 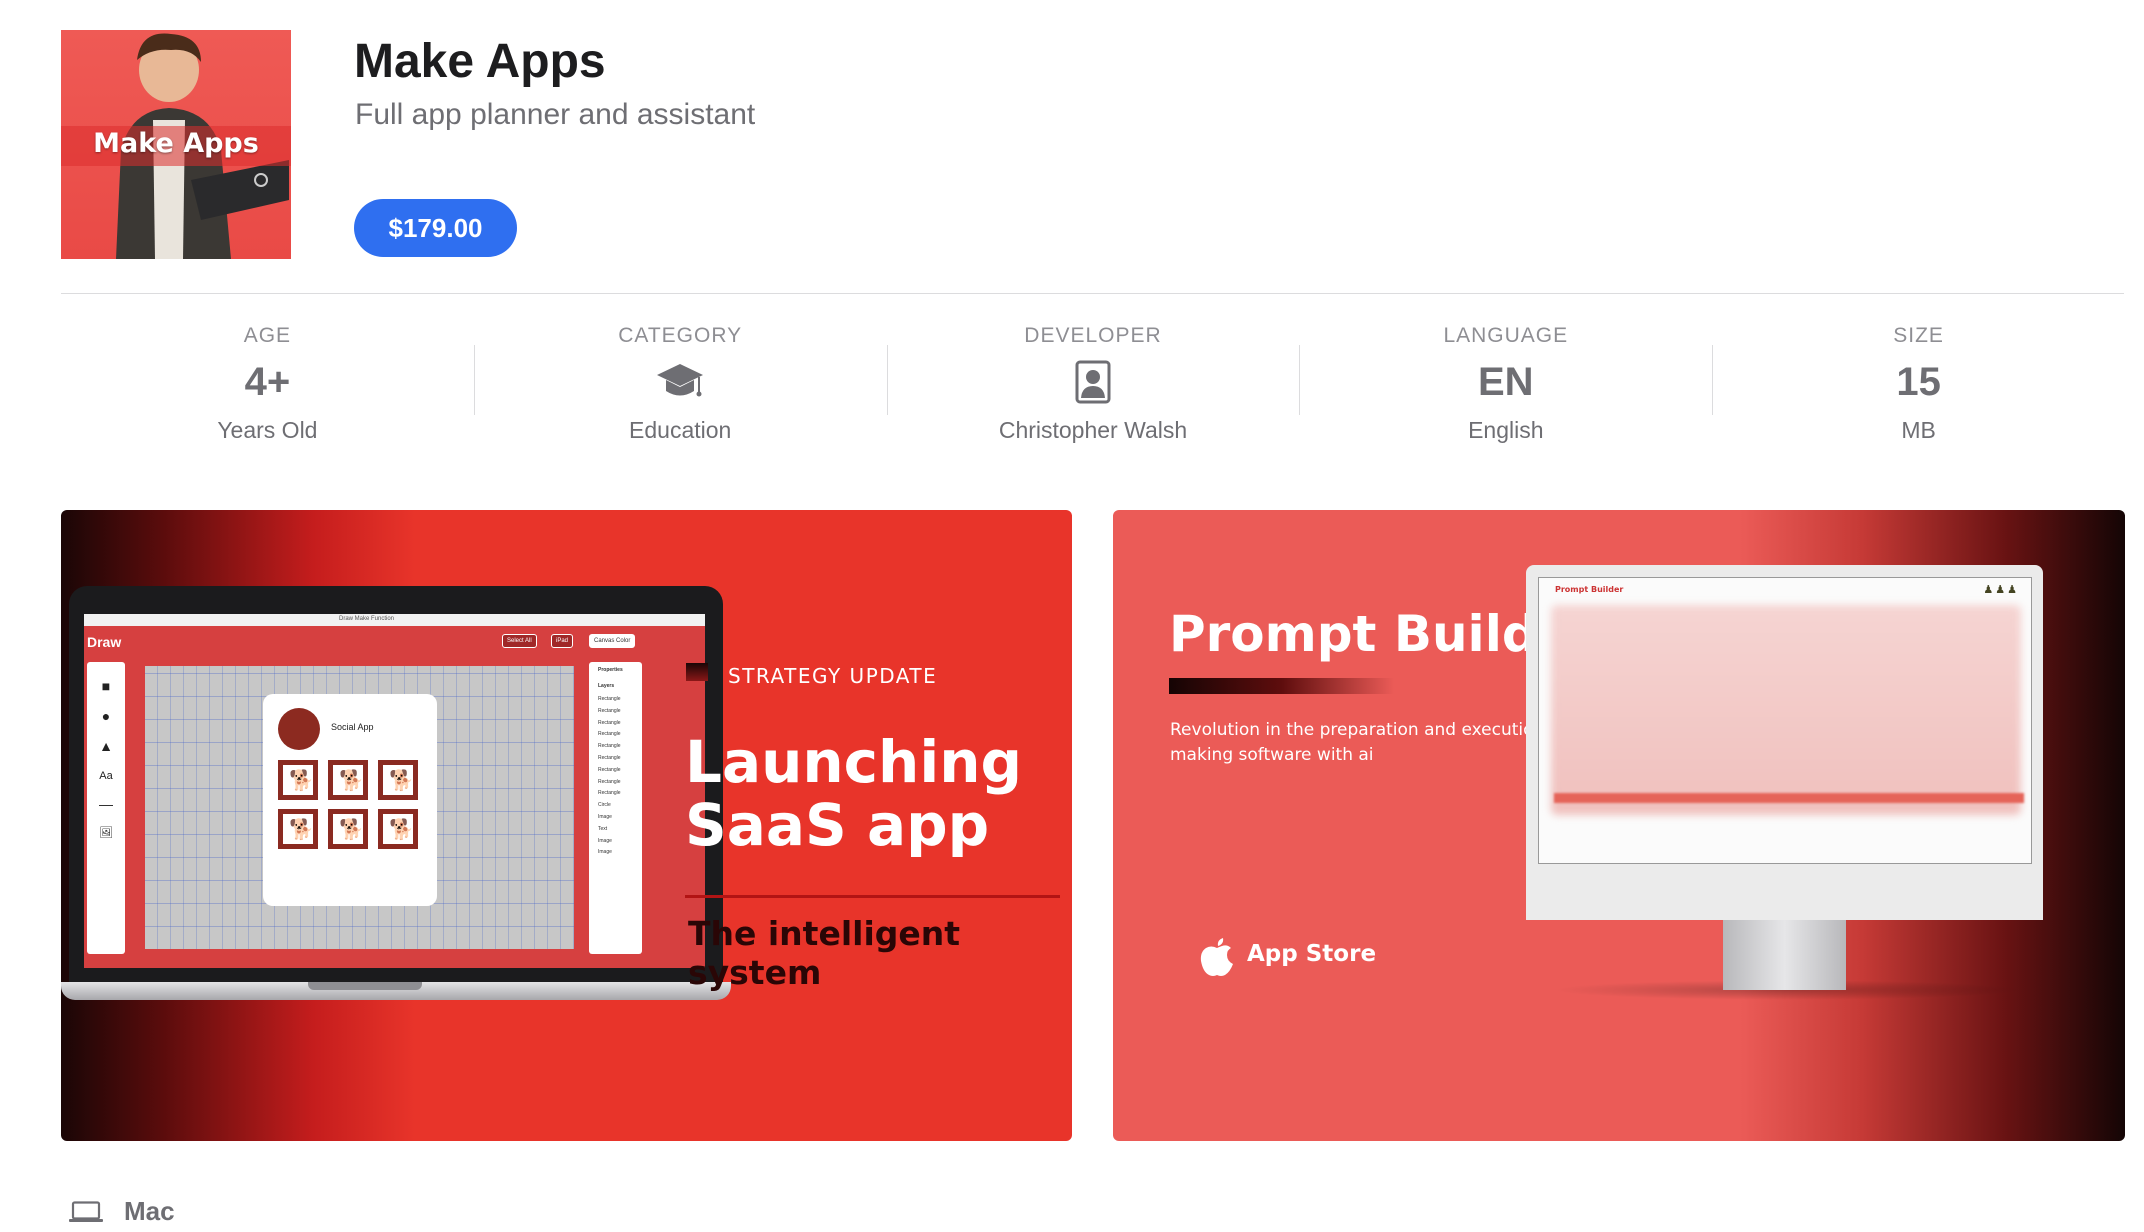 What do you see at coordinates (680, 335) in the screenshot?
I see `info-category-label: CATEGORY` at bounding box center [680, 335].